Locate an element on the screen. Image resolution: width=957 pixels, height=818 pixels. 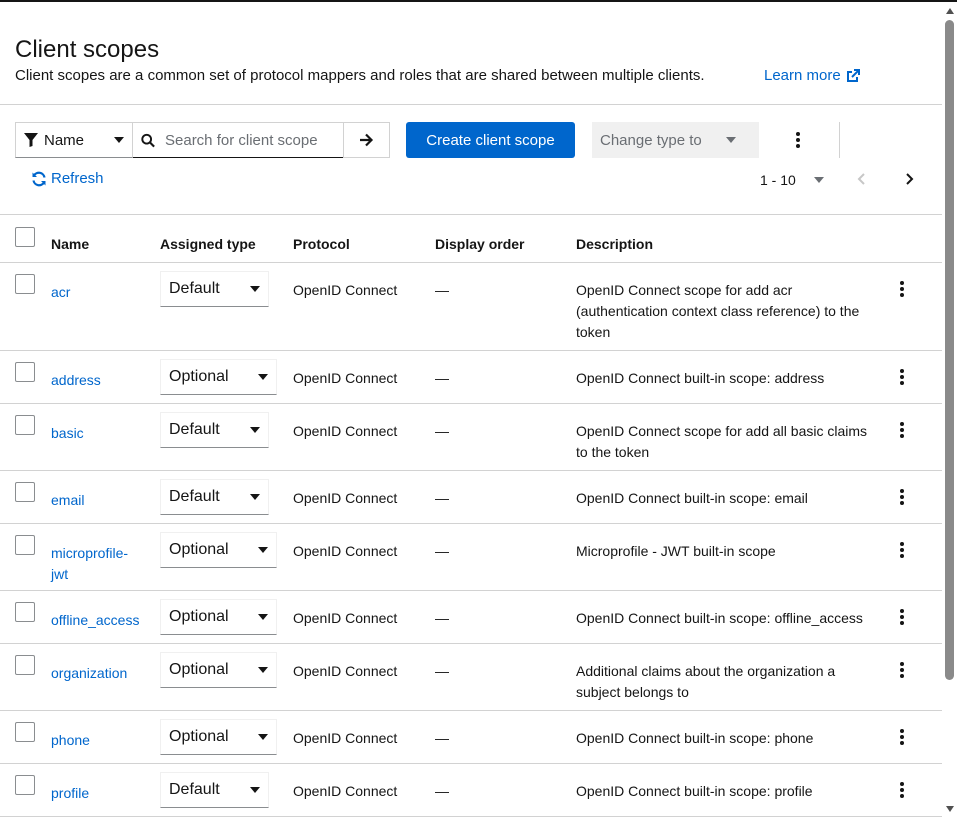
description-cell: OpenID Connect built-in scope: phone is located at coordinates (695, 738).